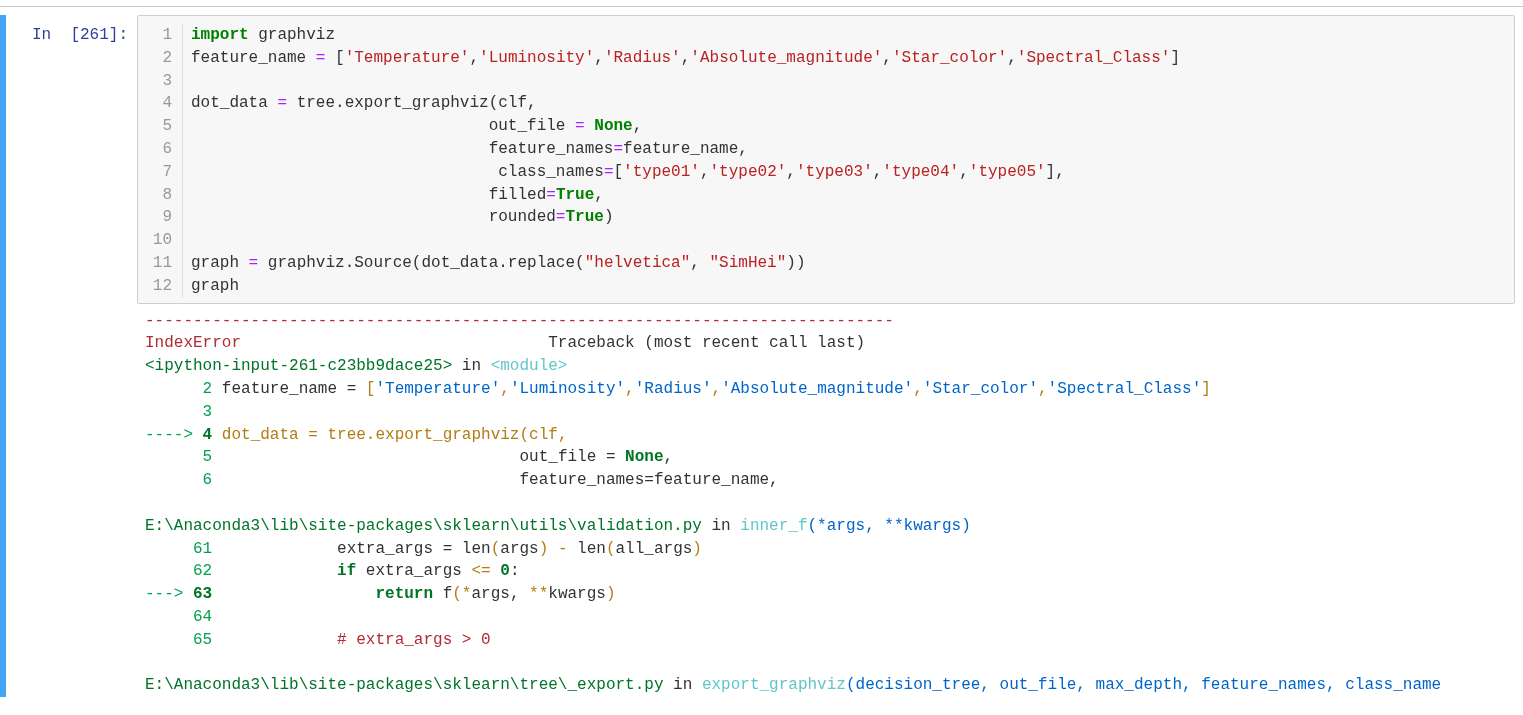 The width and height of the screenshot is (1523, 715). Describe the element at coordinates (162, 262) in the screenshot. I see `line-number: 11` at that location.